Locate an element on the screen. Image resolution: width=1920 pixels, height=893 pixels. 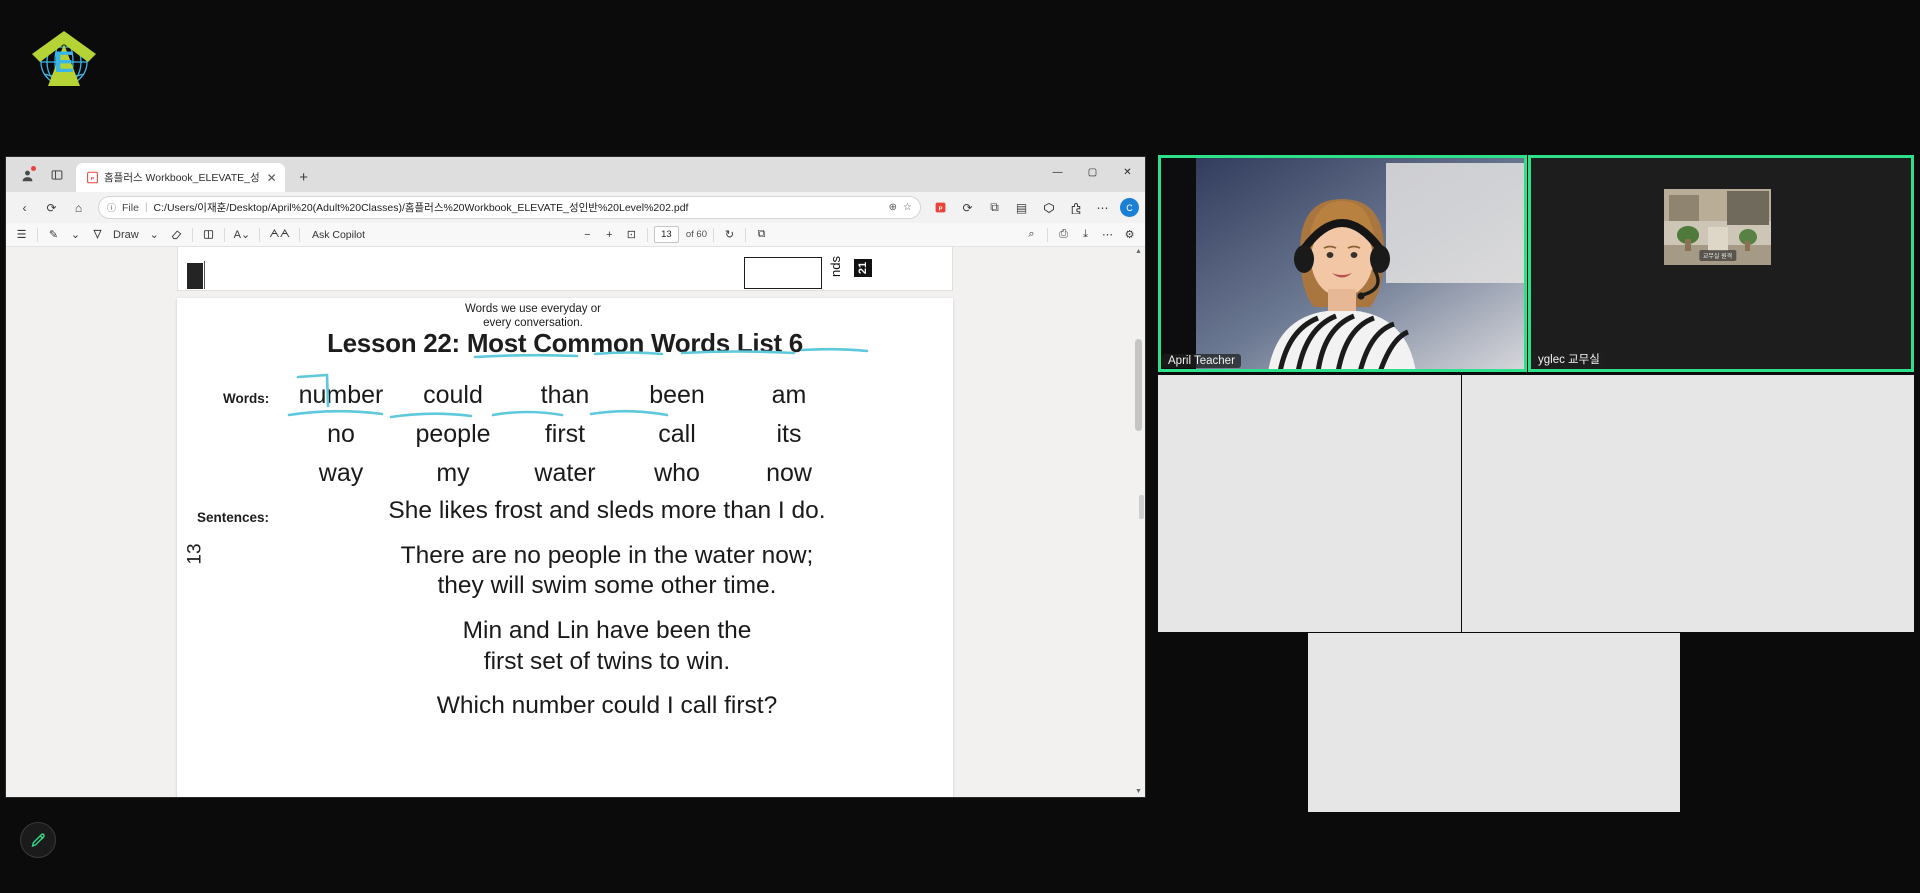
prev-page-side-text: nds is located at coordinates (836, 266).